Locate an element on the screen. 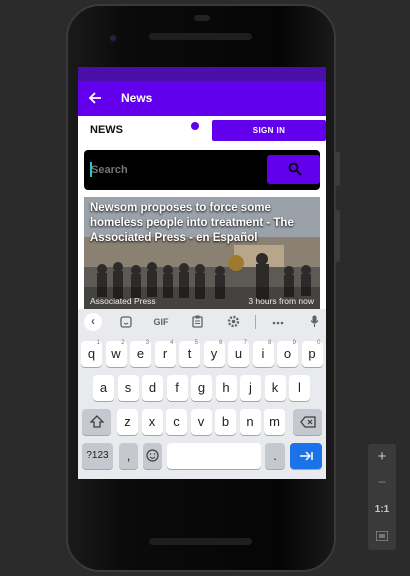 This screenshot has height=576, width=410. key-b: b is located at coordinates (225, 422).